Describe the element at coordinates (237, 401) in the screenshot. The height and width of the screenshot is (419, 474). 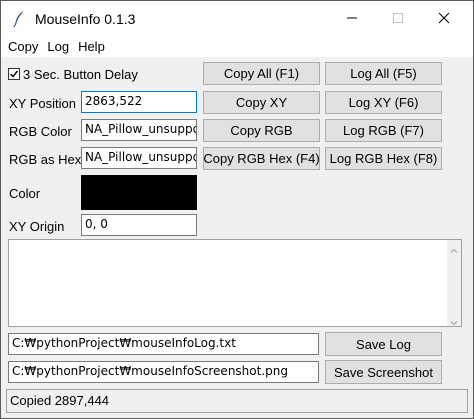
I see `status-bar: Copied 2897,444` at that location.